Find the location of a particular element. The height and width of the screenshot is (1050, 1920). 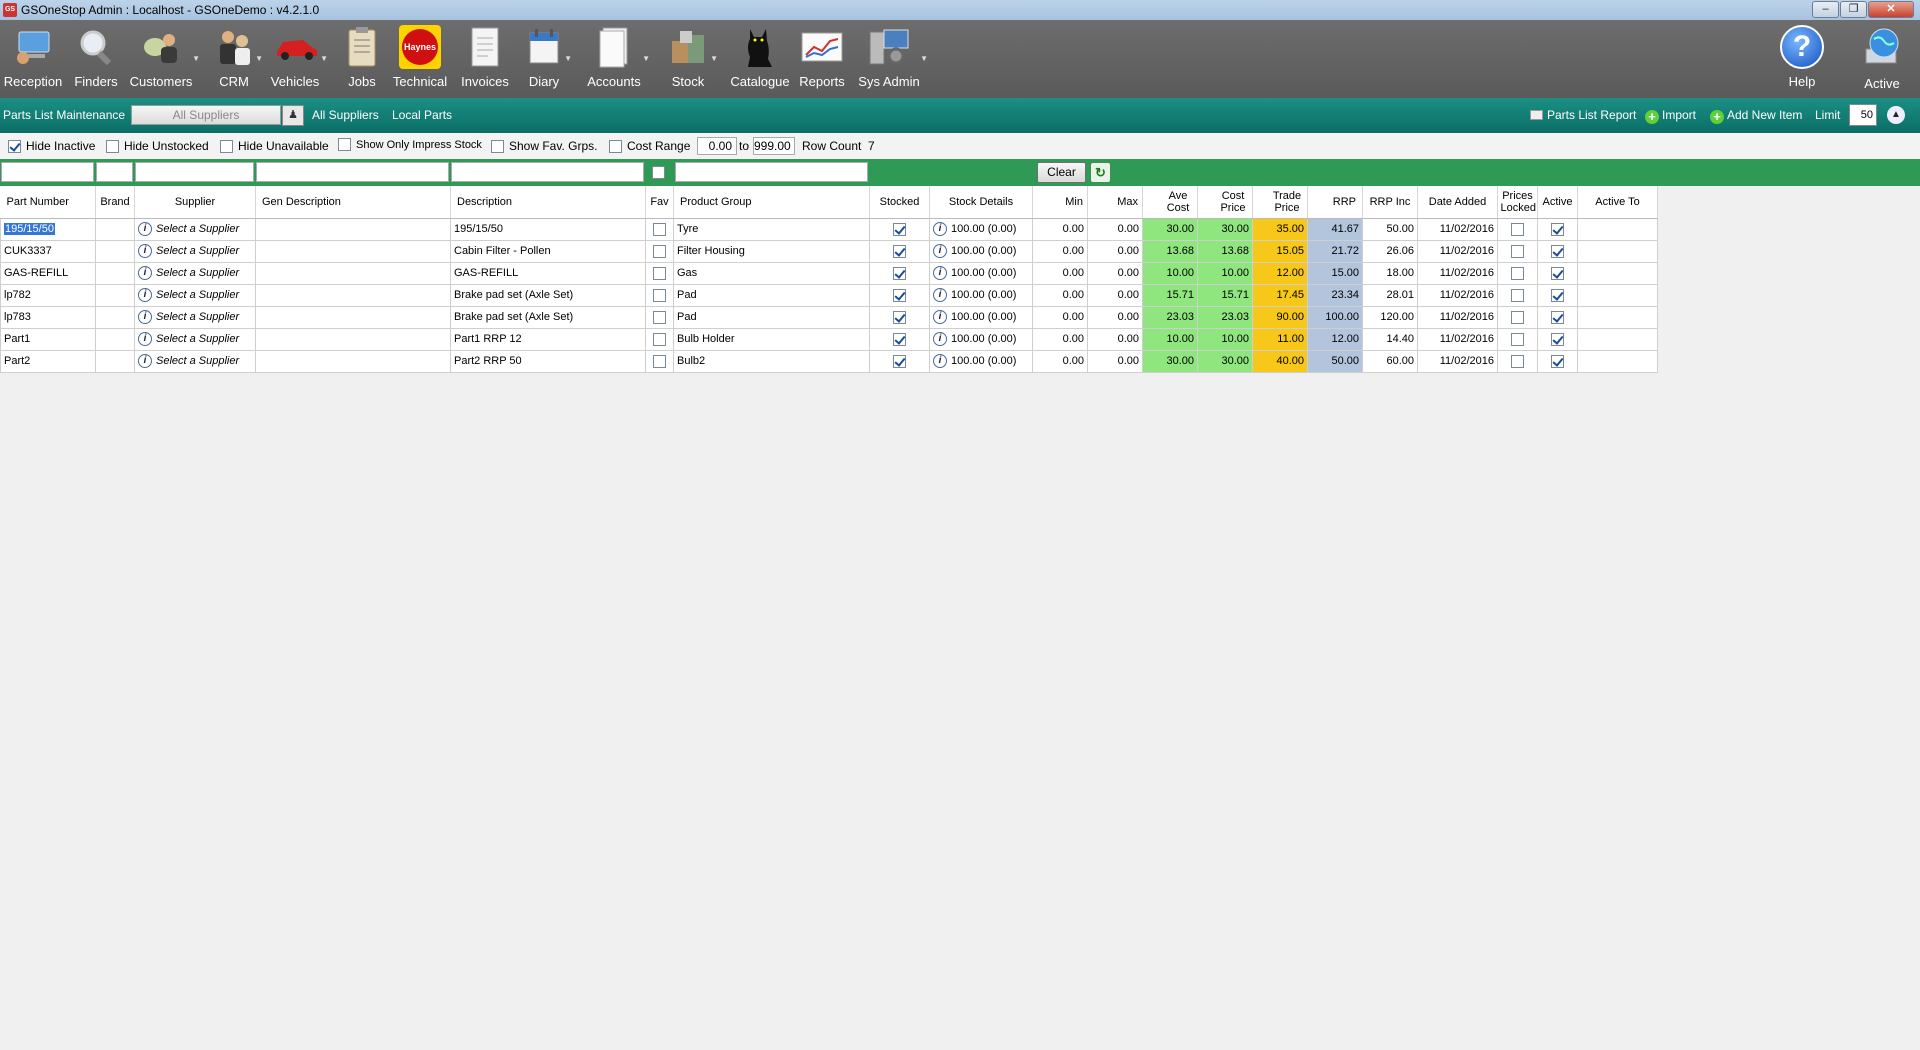

toolbar-help: ? Help is located at coordinates (1802, 60).